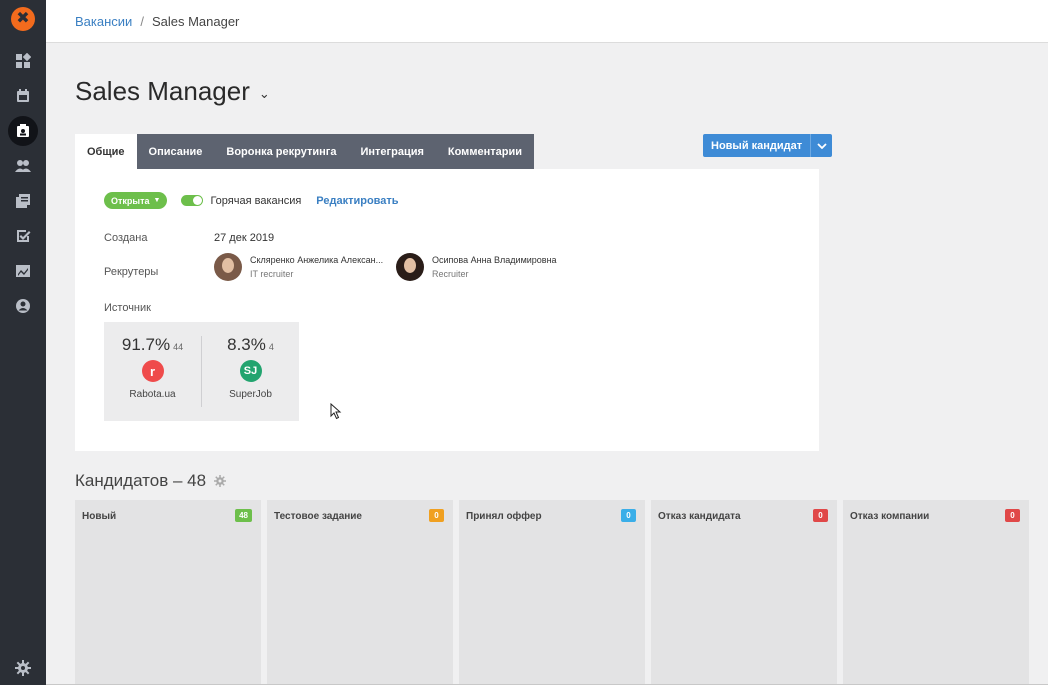  What do you see at coordinates (744, 592) in the screenshot?
I see `pipeline-column-candidate-rejected: Отказ кандидата 0` at bounding box center [744, 592].